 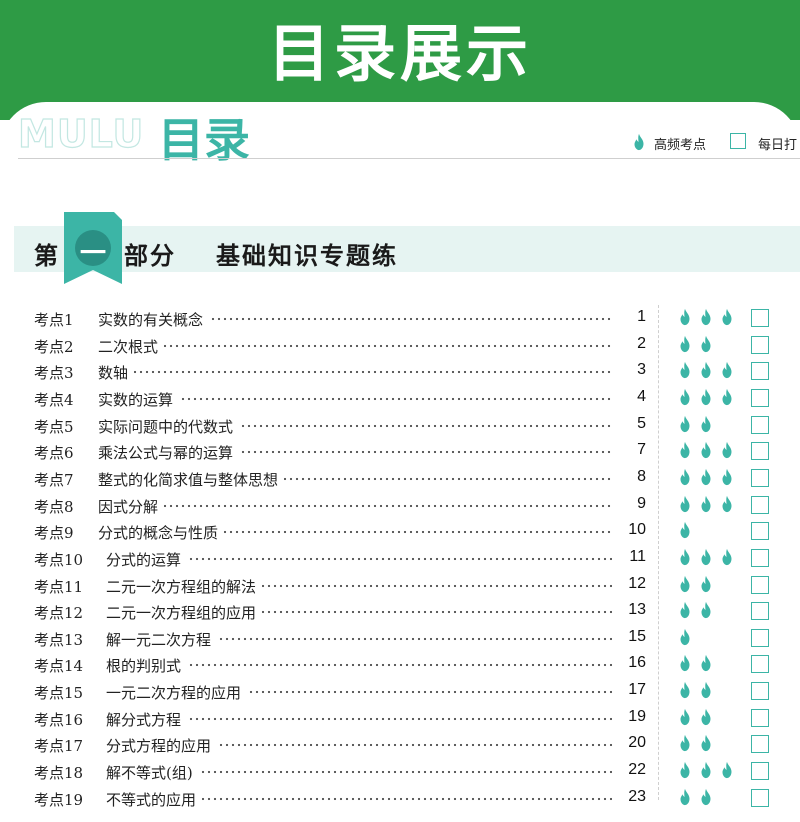 I want to click on toc-row: 考点11 二元一次方程组的解法 12, so click(x=400, y=585).